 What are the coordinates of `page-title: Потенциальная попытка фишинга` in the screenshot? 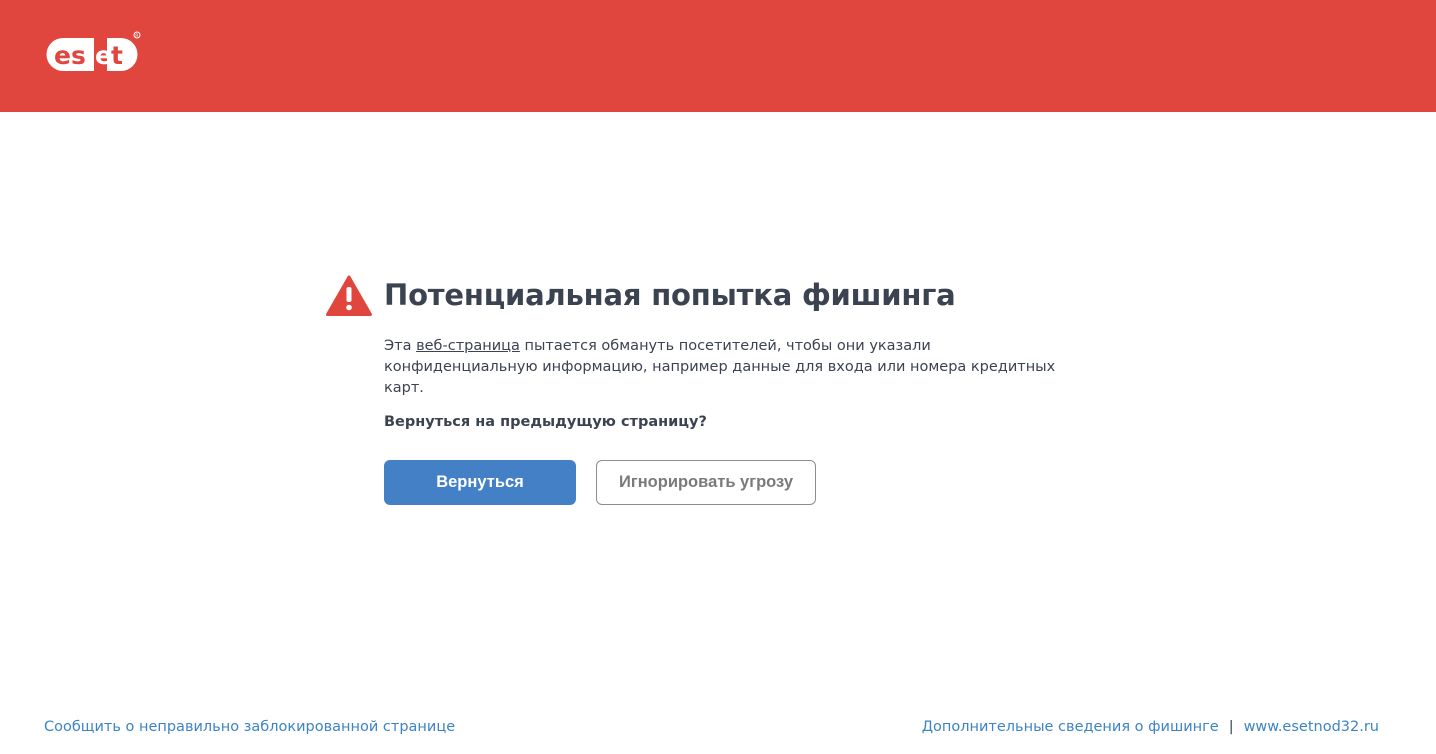 It's located at (670, 295).